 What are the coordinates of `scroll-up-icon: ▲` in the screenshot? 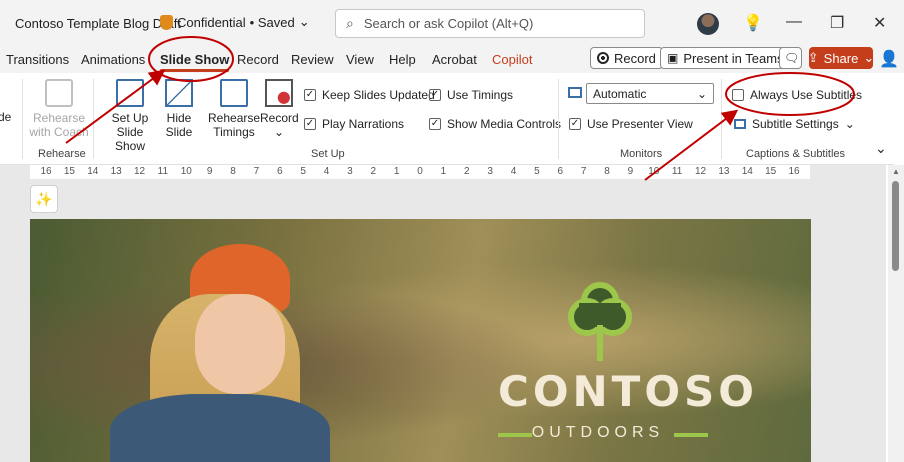 It's located at (896, 171).